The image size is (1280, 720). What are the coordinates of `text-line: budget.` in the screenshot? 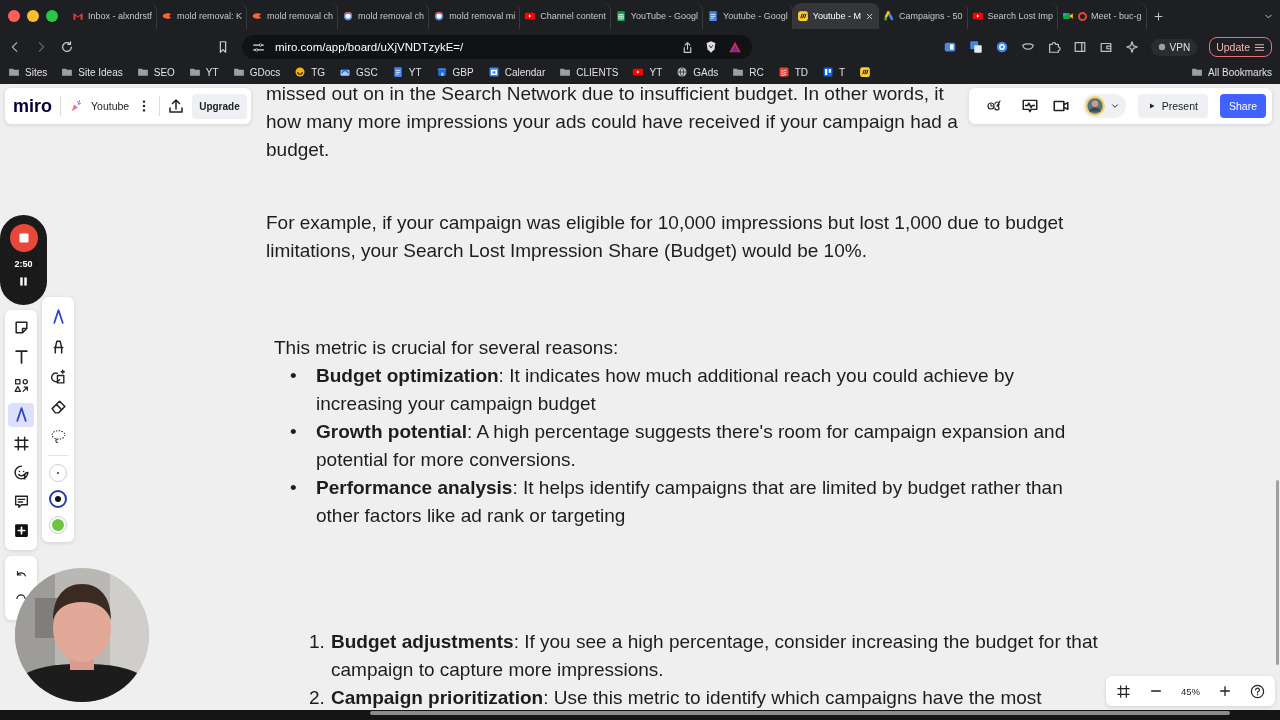 It's located at (298, 150).